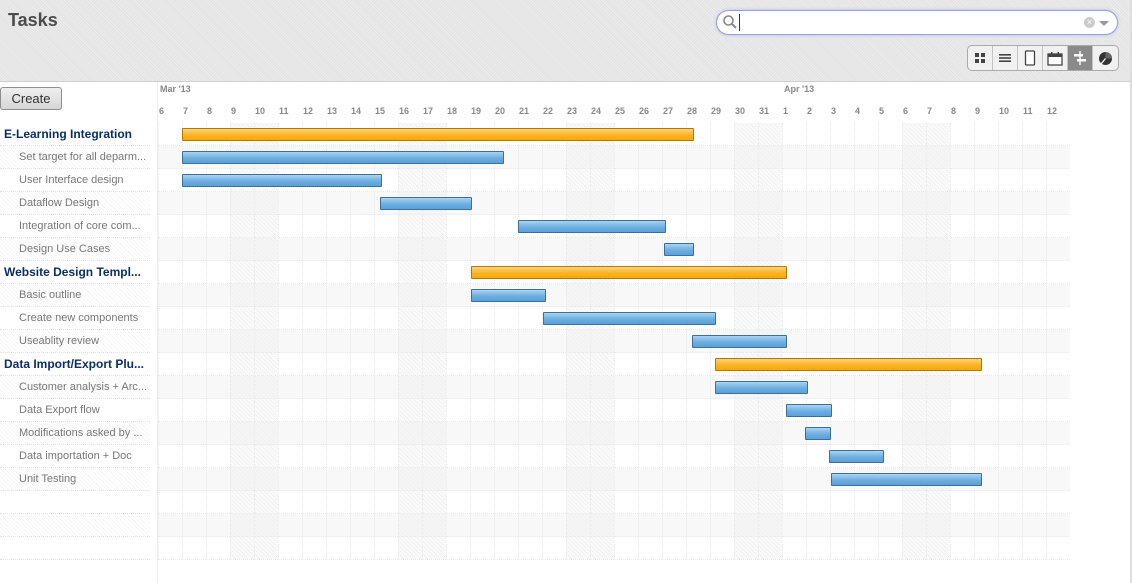  Describe the element at coordinates (75, 295) in the screenshot. I see `task-row-label: Basic outline` at that location.